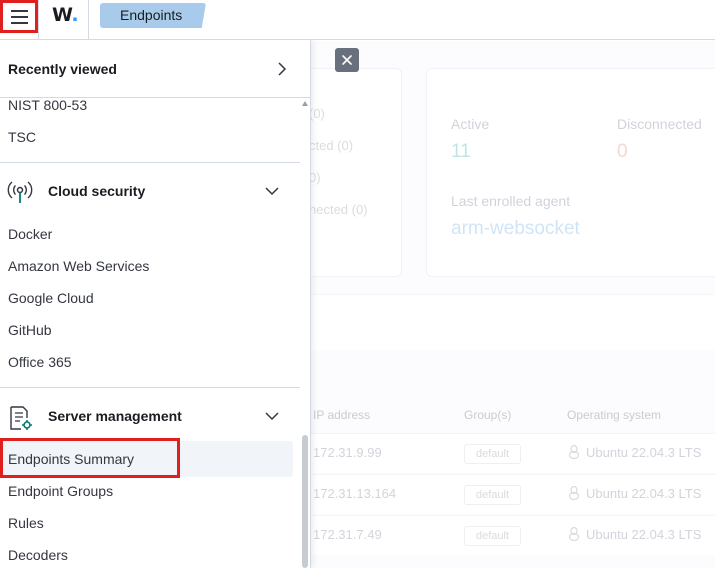 The width and height of the screenshot is (715, 568). What do you see at coordinates (30, 234) in the screenshot?
I see `nav-item-docker: Docker` at bounding box center [30, 234].